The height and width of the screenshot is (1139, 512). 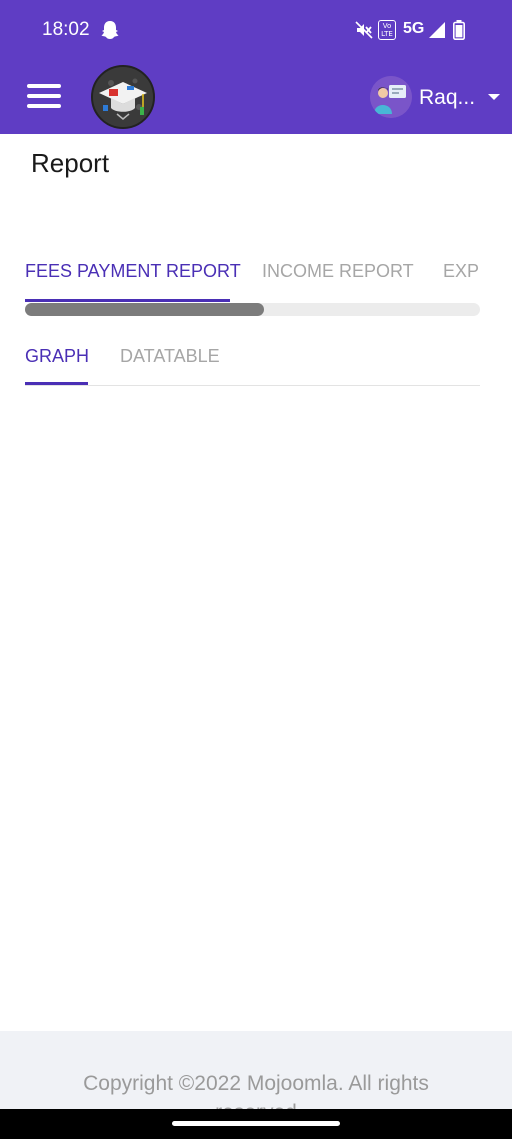 I want to click on home-gesture-pill, so click(x=256, y=1123).